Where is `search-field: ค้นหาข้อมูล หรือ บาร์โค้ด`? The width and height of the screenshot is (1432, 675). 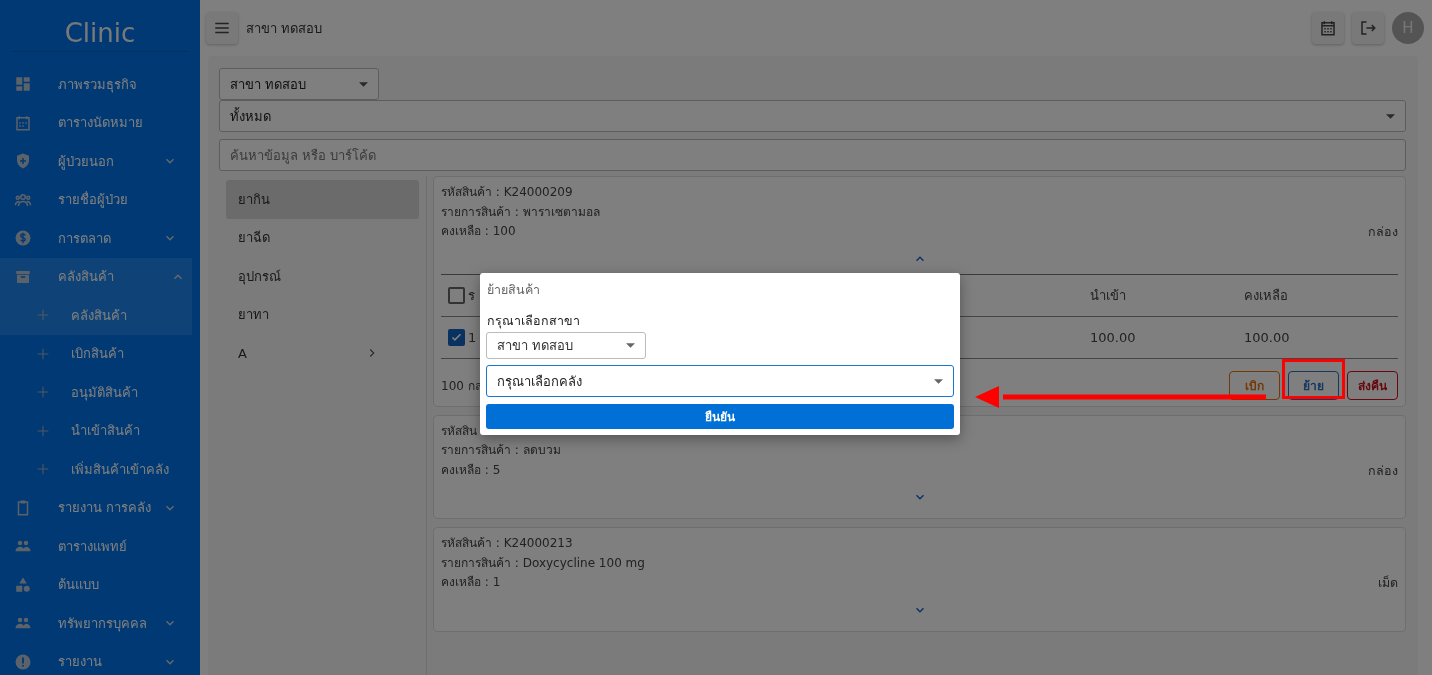
search-field: ค้นหาข้อมูล หรือ บาร์โค้ด is located at coordinates (812, 155).